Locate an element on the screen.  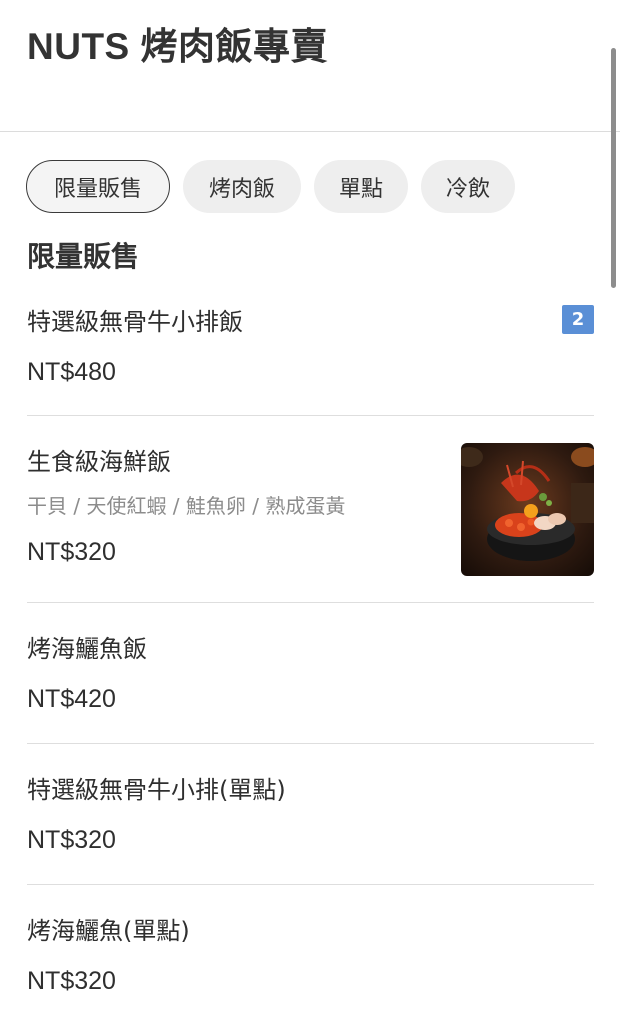
seafood-rice-bowl-image is located at coordinates (527, 509).